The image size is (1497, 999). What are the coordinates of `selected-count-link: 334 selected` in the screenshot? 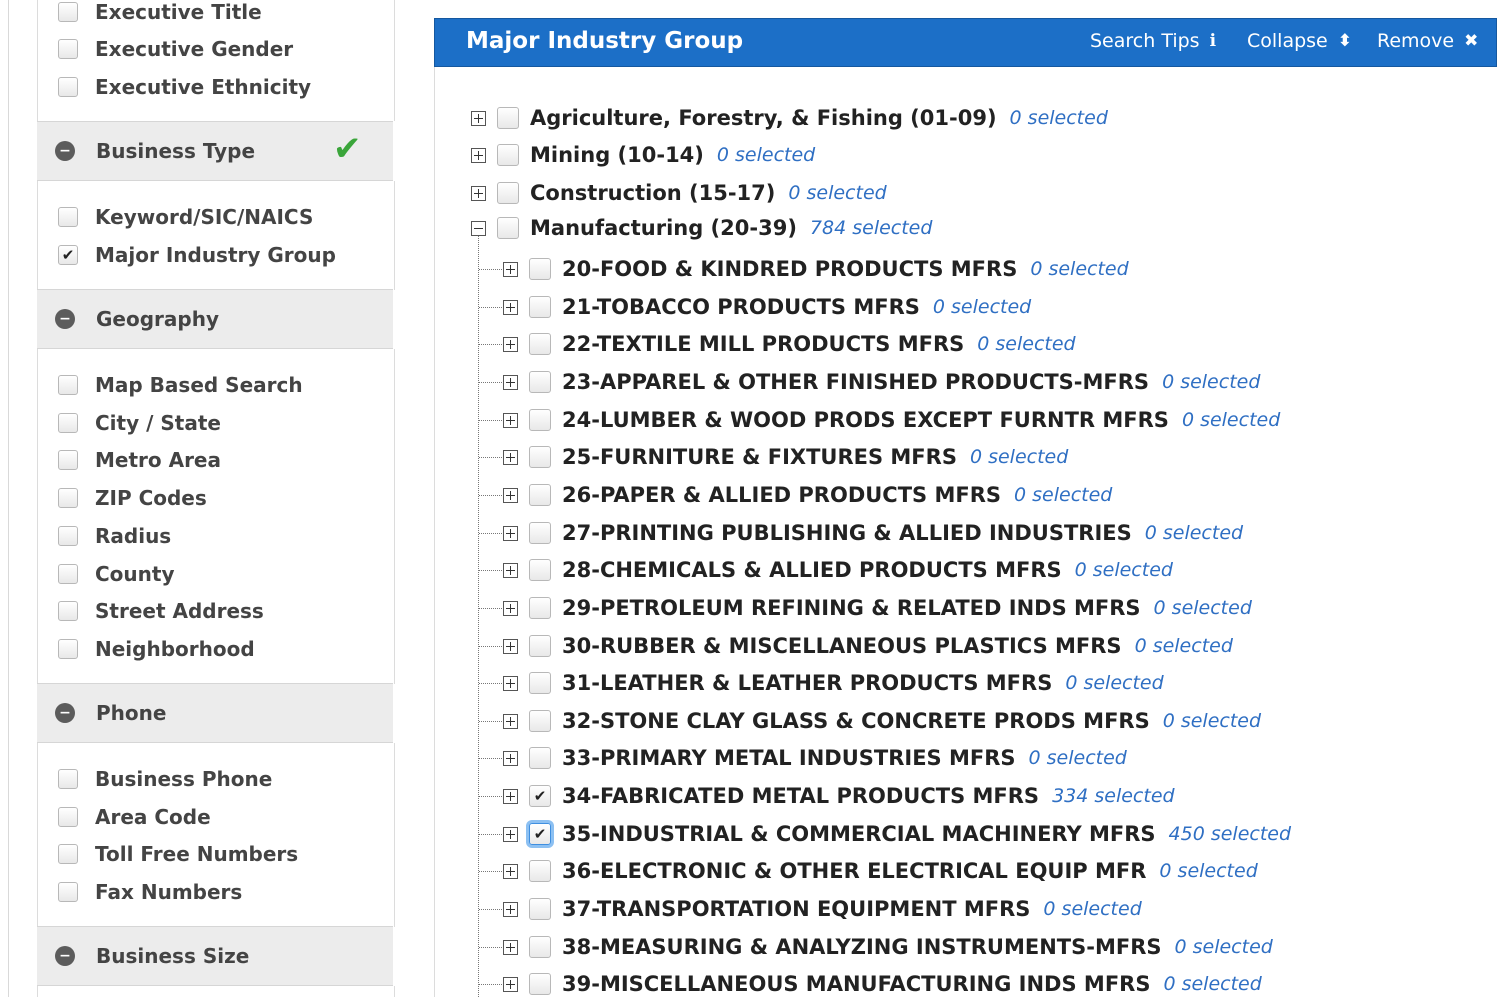 It's located at (1113, 796).